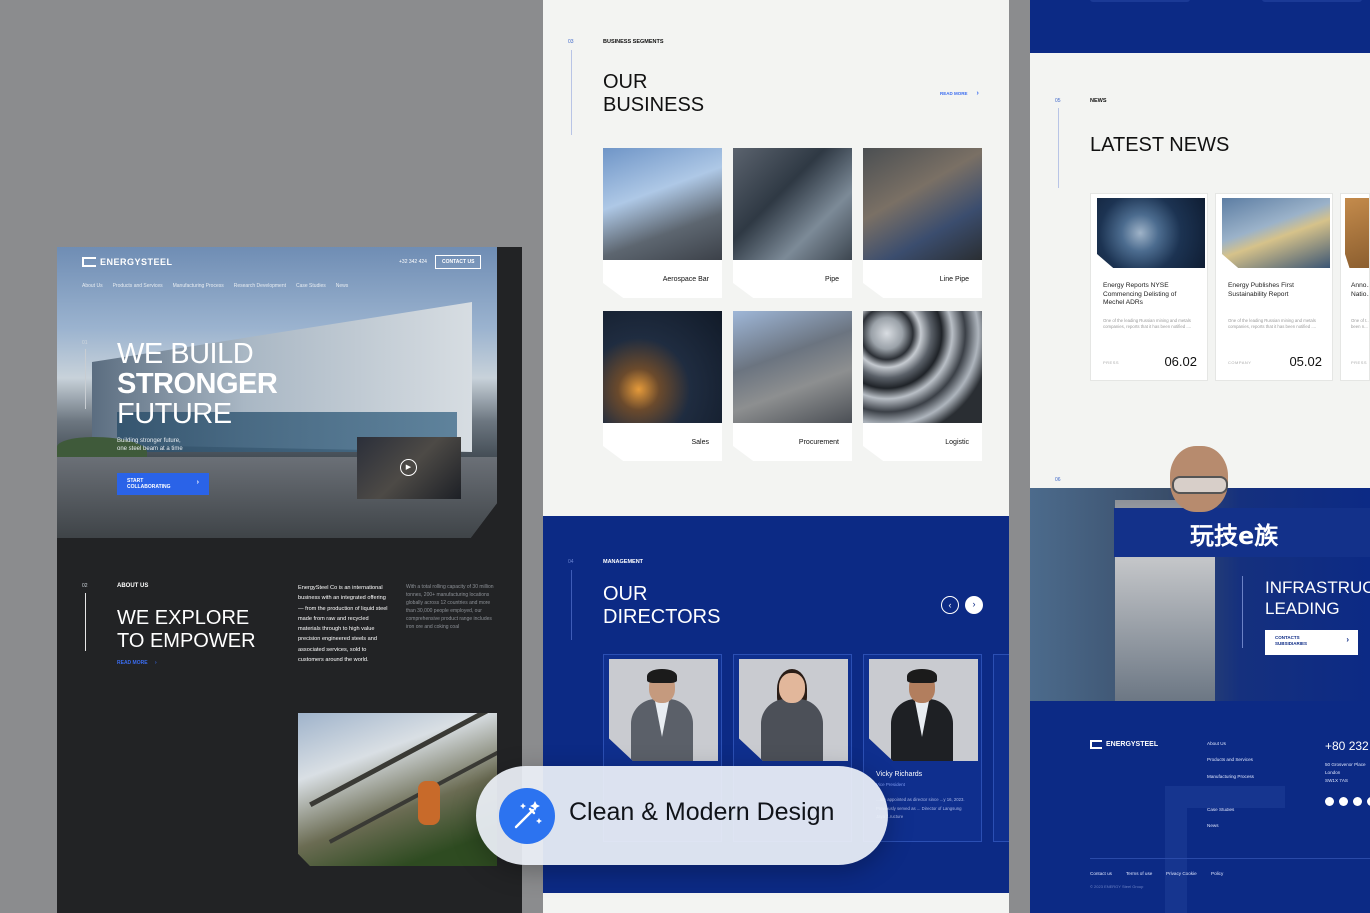 The width and height of the screenshot is (1370, 913). Describe the element at coordinates (1217, 873) in the screenshot. I see `footer-bottom-link: Policy` at that location.